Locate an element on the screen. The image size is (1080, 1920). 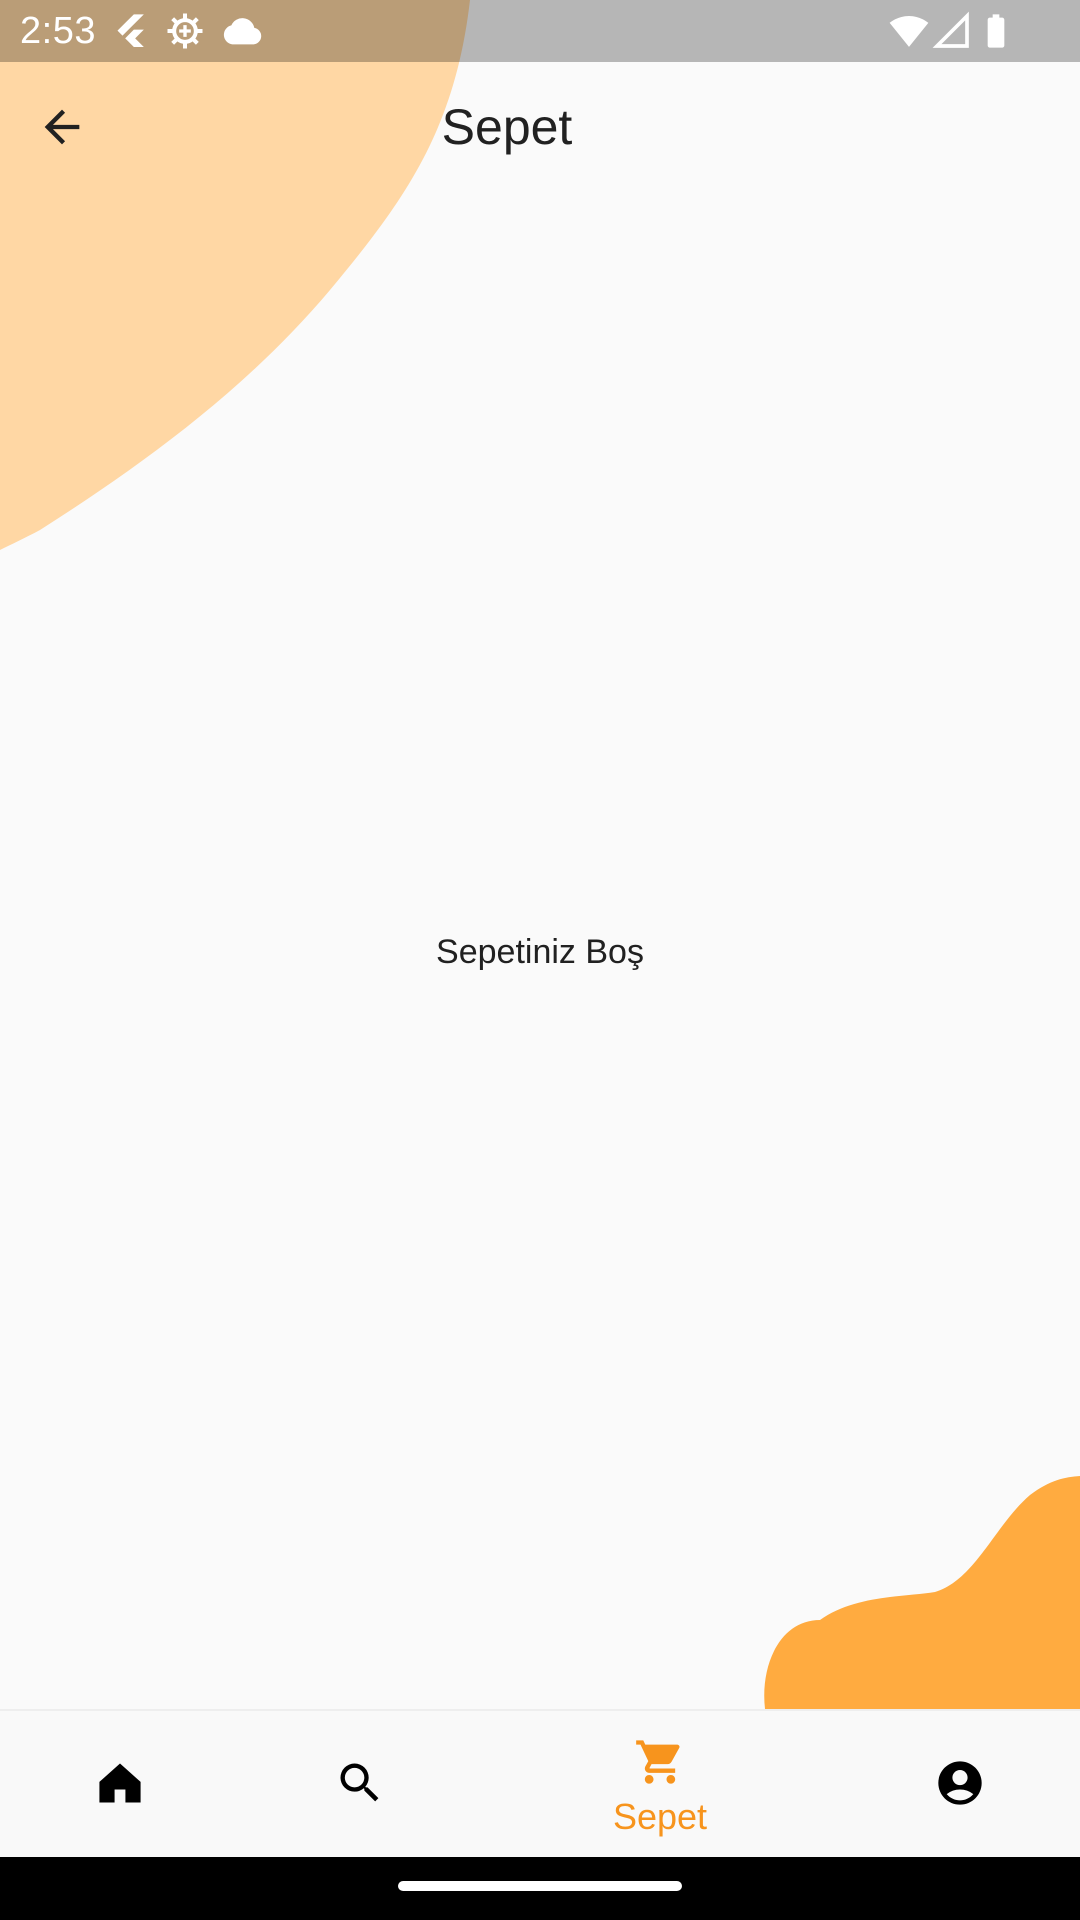
system-navigation-bar is located at coordinates (540, 1888).